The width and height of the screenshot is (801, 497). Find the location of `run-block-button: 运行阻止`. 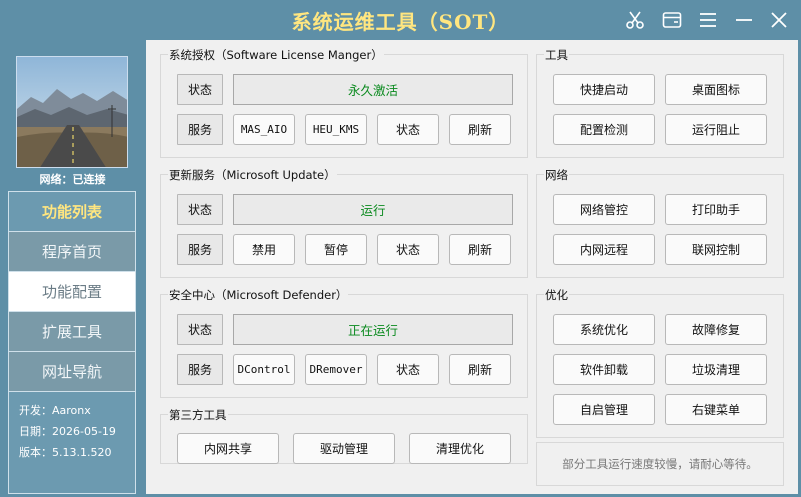

run-block-button: 运行阻止 is located at coordinates (716, 129).